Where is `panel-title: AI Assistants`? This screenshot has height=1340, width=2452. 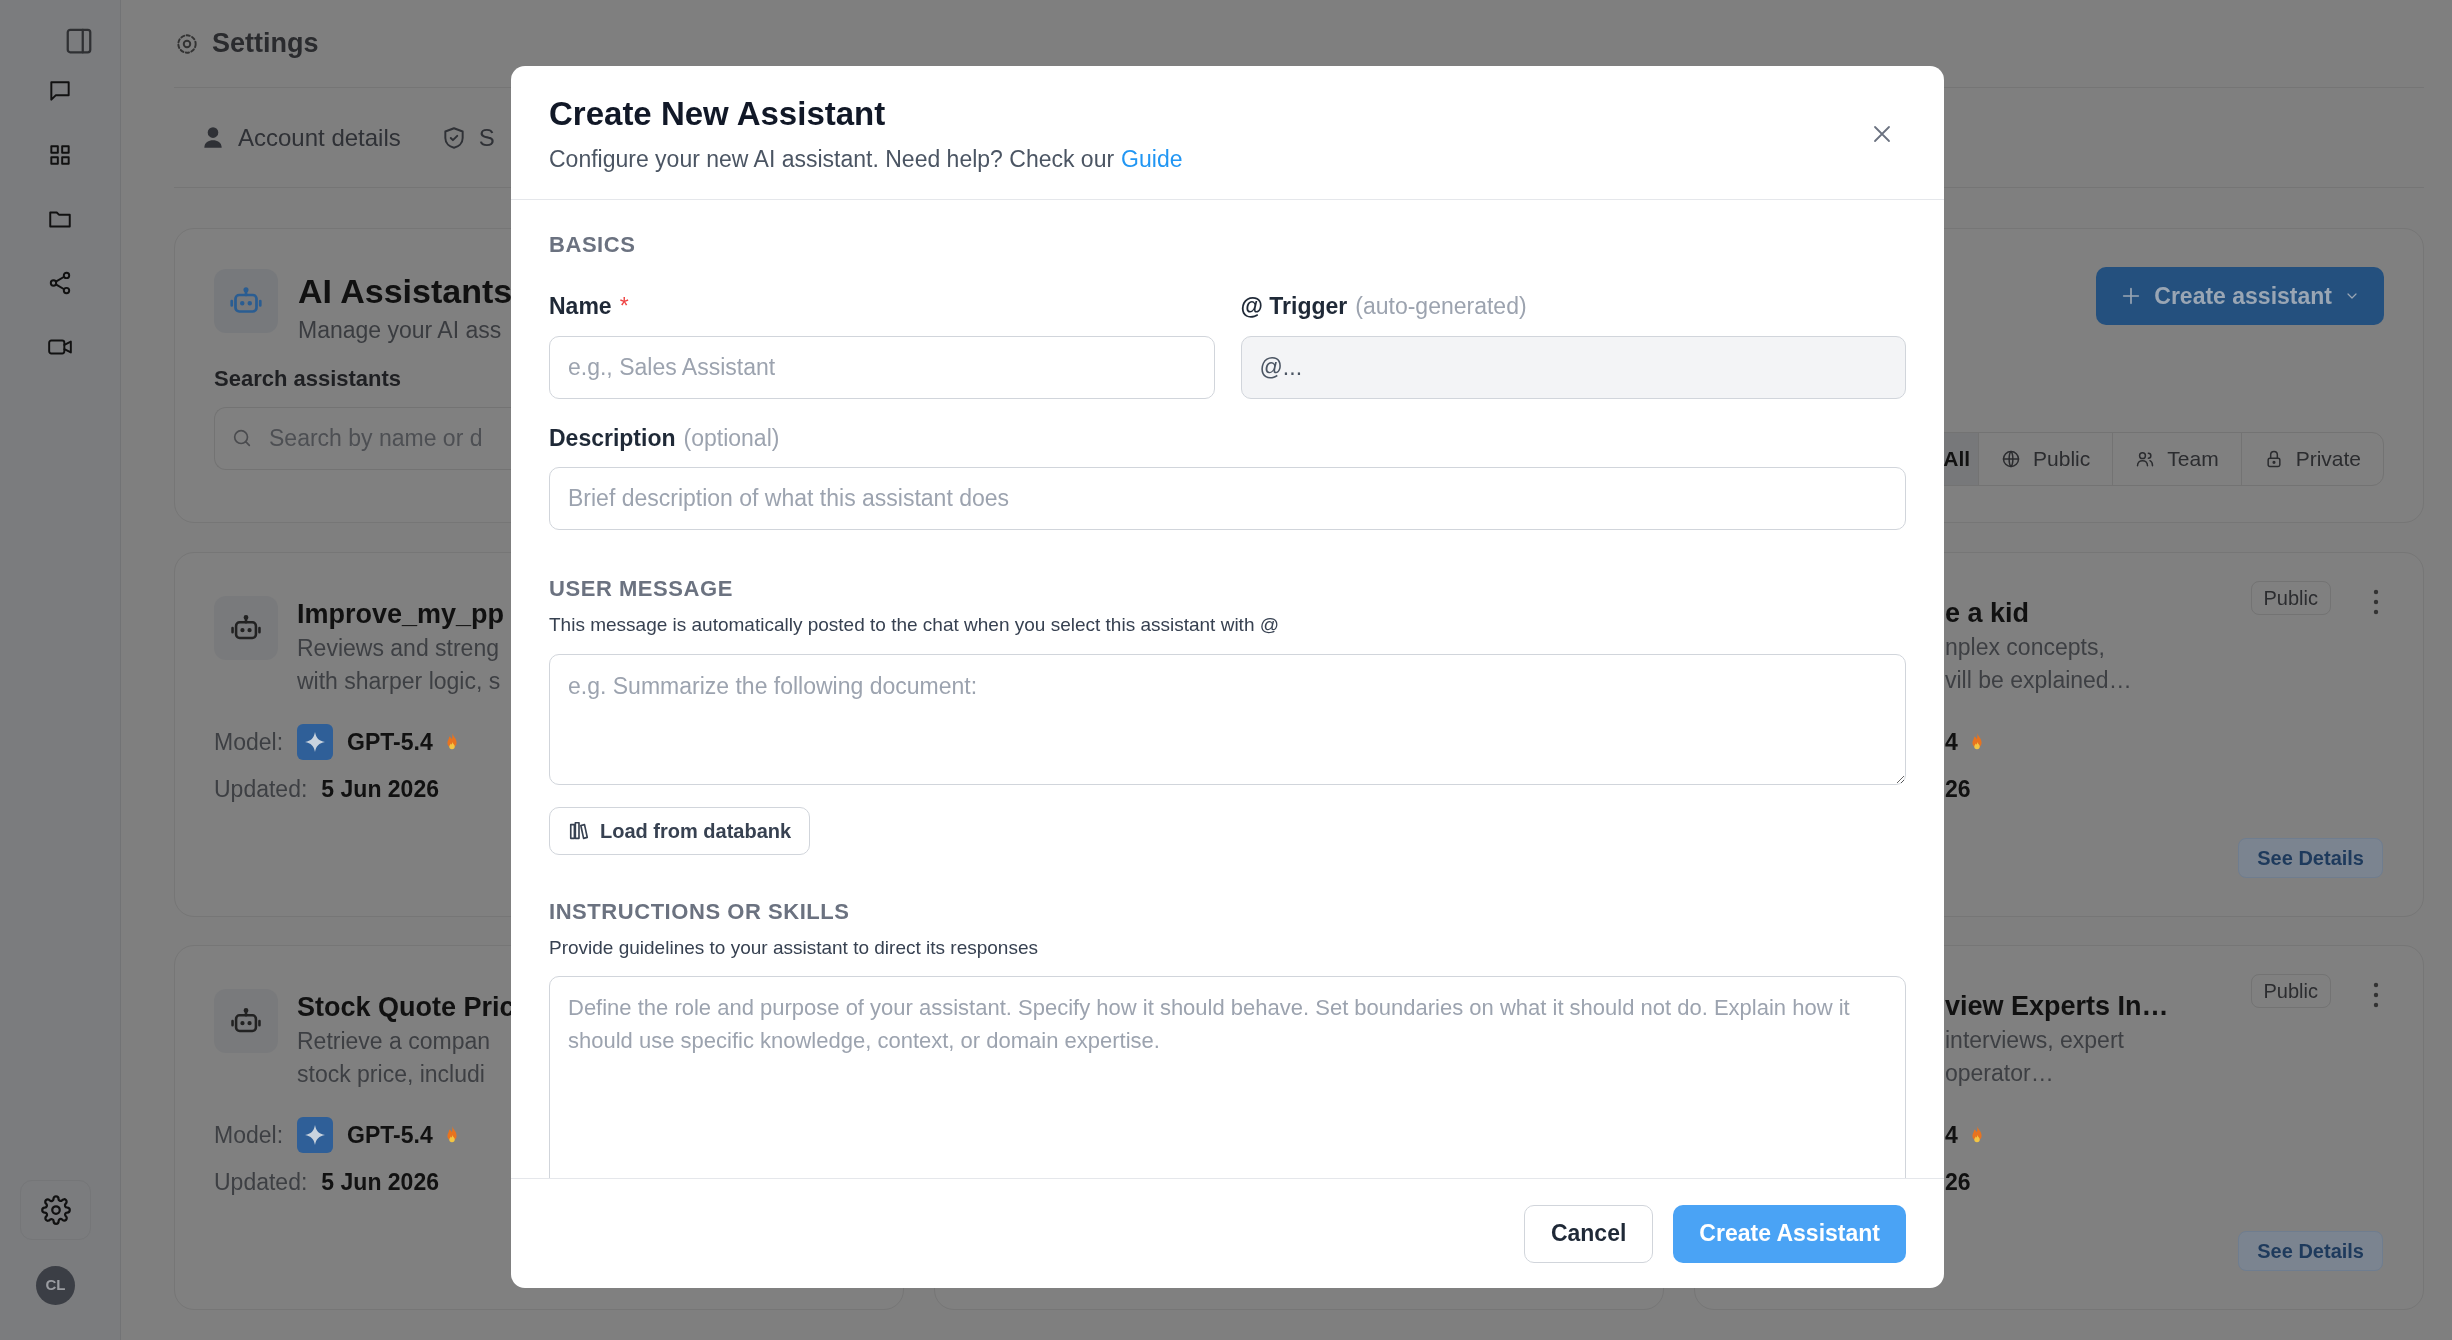 panel-title: AI Assistants is located at coordinates (405, 291).